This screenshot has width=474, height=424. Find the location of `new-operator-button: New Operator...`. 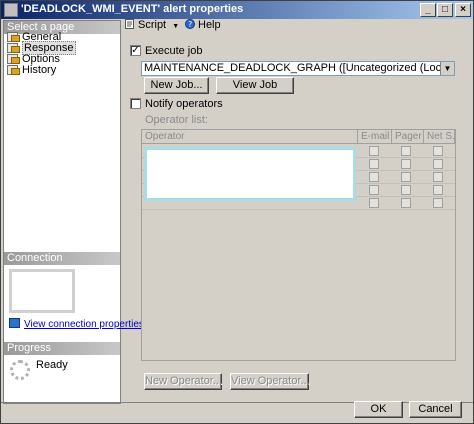

new-operator-button: New Operator... is located at coordinates (183, 381).